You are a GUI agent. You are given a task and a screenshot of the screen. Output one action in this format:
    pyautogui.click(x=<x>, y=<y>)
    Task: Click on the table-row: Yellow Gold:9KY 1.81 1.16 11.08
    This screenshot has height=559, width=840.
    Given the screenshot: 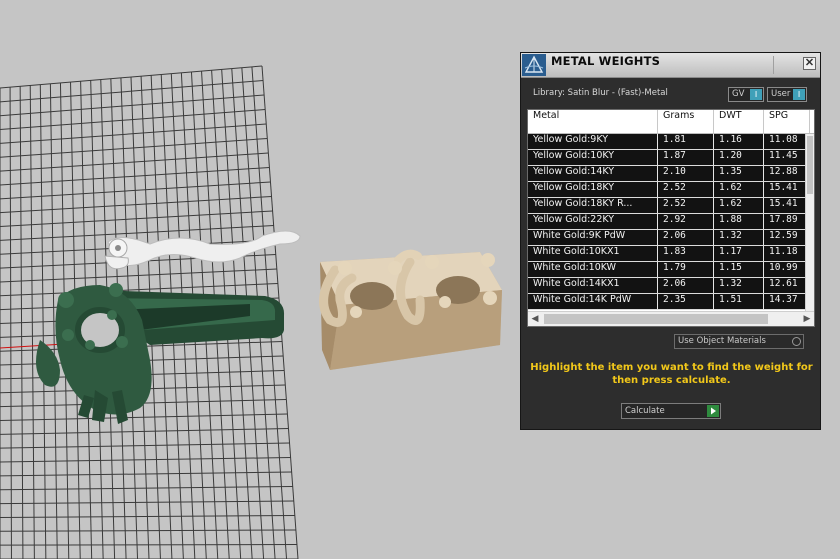 What is the action you would take?
    pyautogui.click(x=669, y=142)
    